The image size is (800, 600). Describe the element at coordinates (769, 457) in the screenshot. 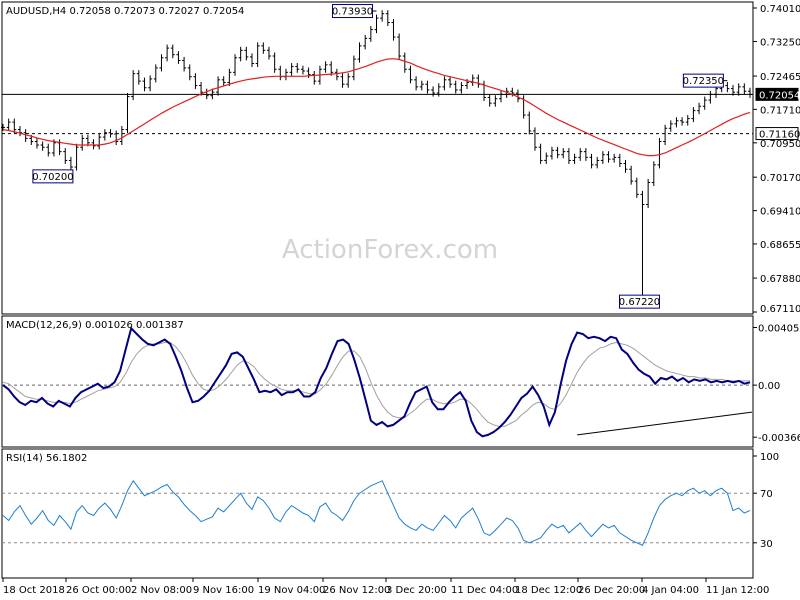

I see `rsi-y-tick-label: 100` at that location.